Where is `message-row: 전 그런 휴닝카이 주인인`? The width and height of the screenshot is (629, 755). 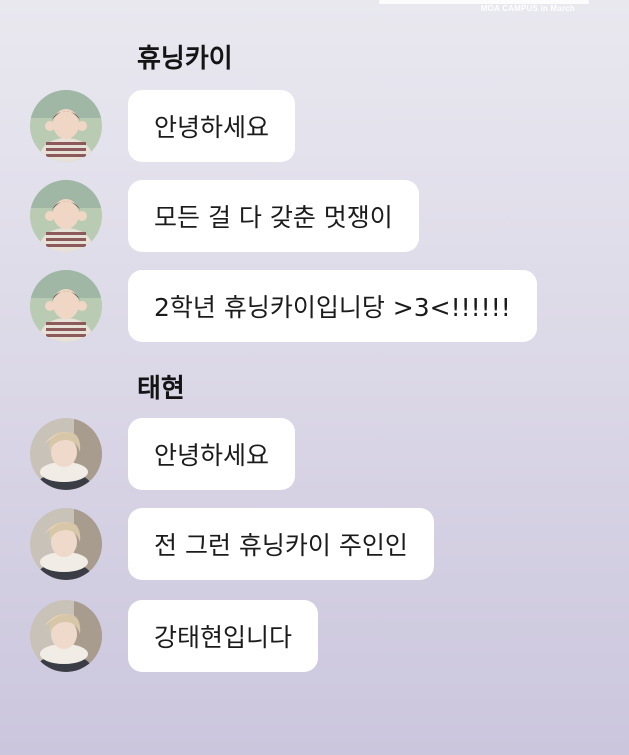 message-row: 전 그런 휴닝카이 주인인 is located at coordinates (314, 545).